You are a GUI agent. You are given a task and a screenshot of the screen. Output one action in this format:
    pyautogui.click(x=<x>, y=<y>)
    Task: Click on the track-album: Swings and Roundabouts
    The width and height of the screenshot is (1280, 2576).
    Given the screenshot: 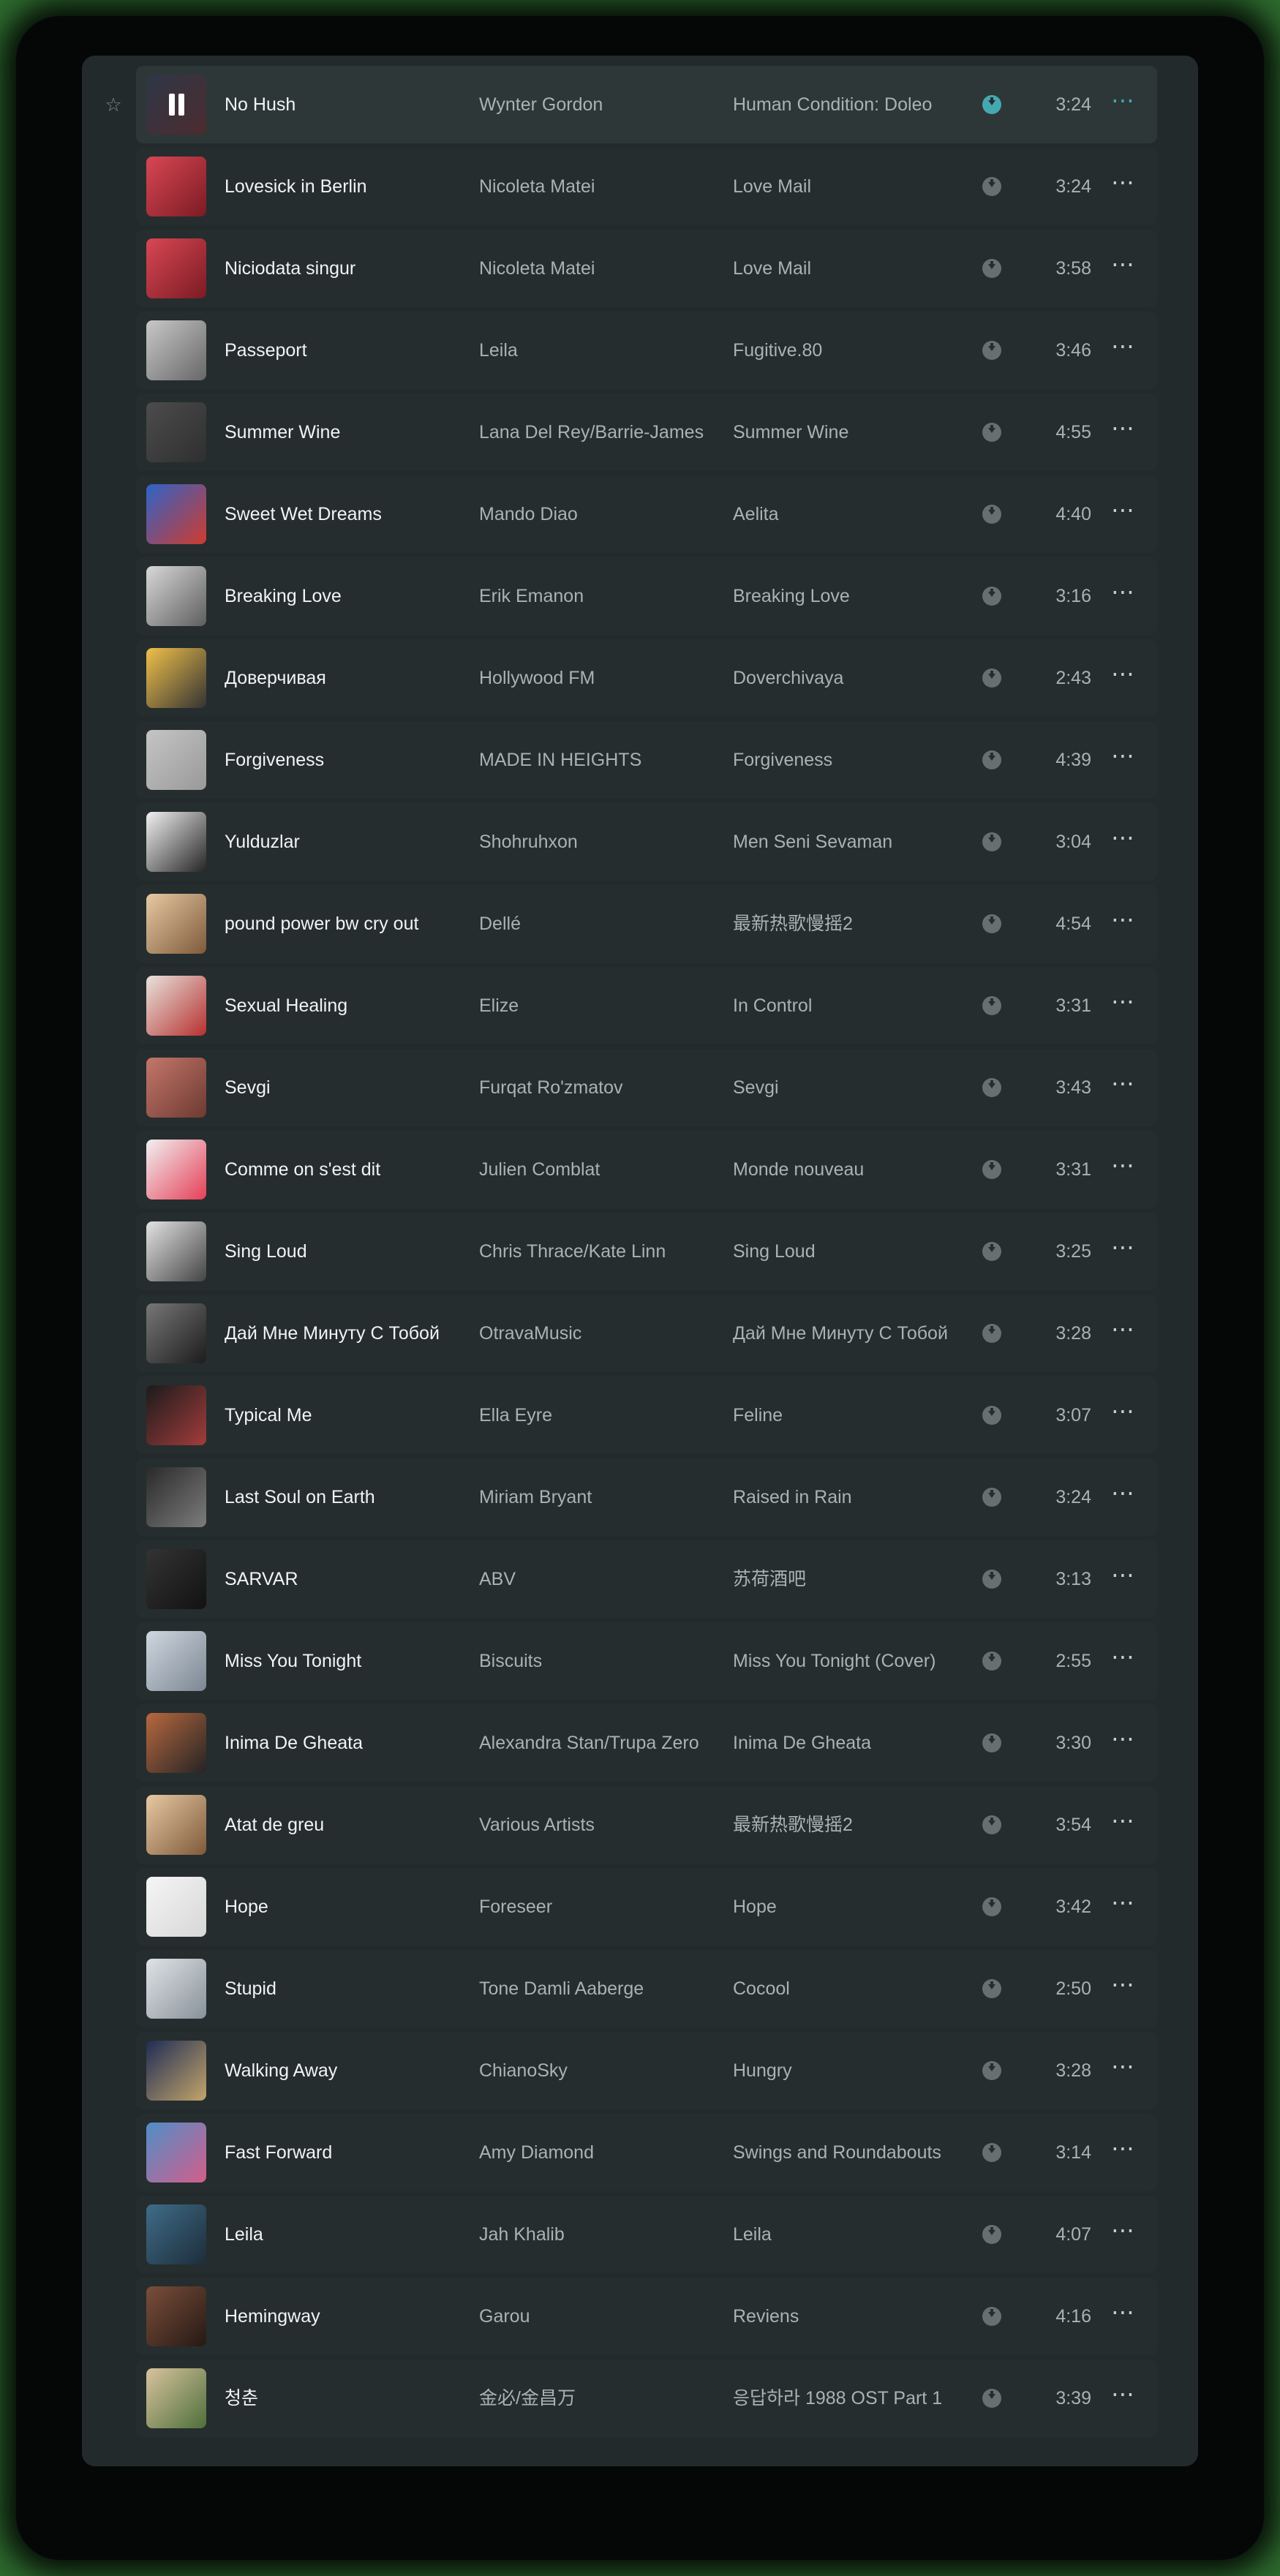 What is the action you would take?
    pyautogui.click(x=855, y=2152)
    